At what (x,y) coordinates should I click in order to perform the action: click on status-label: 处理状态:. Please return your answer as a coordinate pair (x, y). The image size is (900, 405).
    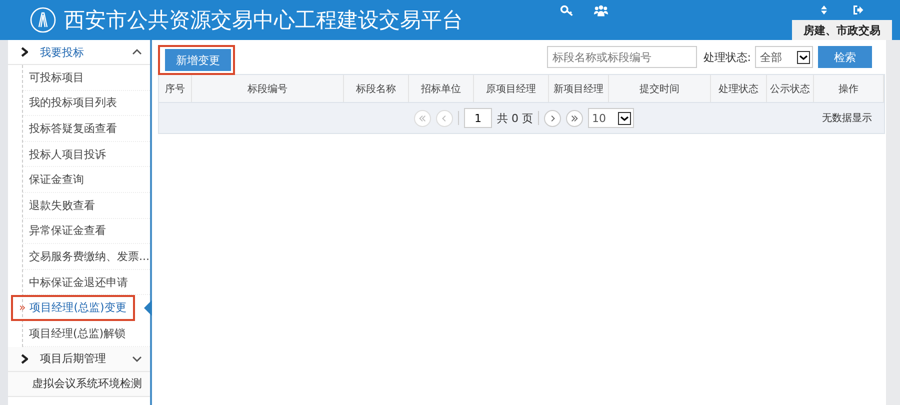
    Looking at the image, I should click on (727, 57).